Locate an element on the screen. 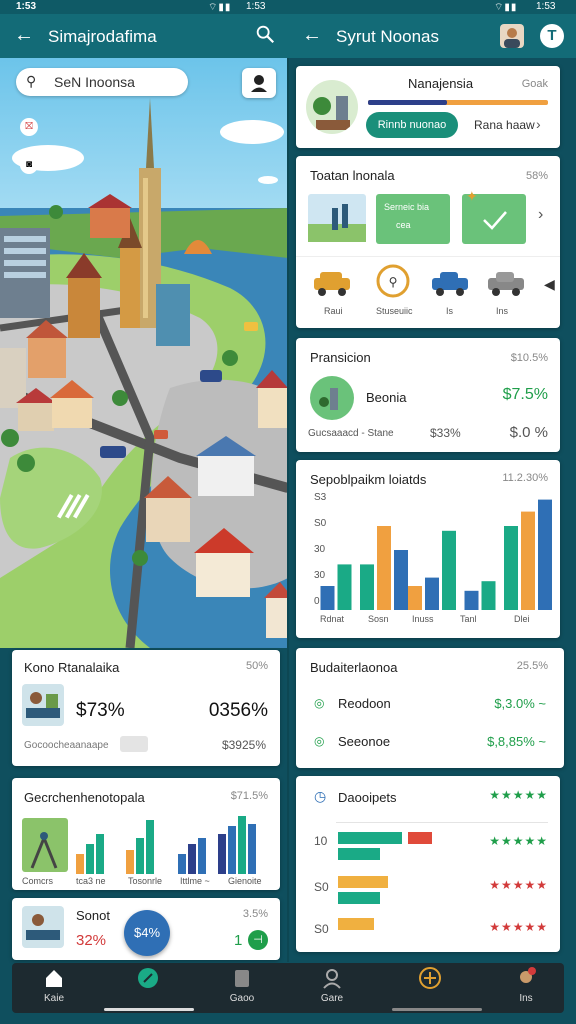 The width and height of the screenshot is (576, 1024). camera-marker-icon: ◙ is located at coordinates (29, 165).